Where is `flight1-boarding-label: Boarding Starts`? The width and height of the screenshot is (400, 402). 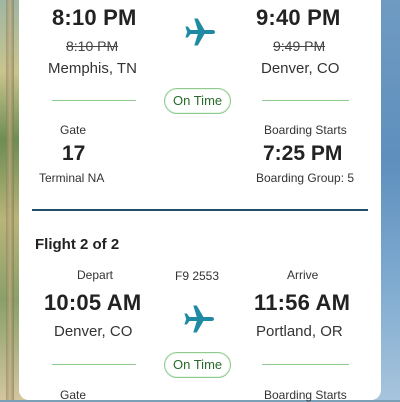 flight1-boarding-label: Boarding Starts is located at coordinates (305, 130).